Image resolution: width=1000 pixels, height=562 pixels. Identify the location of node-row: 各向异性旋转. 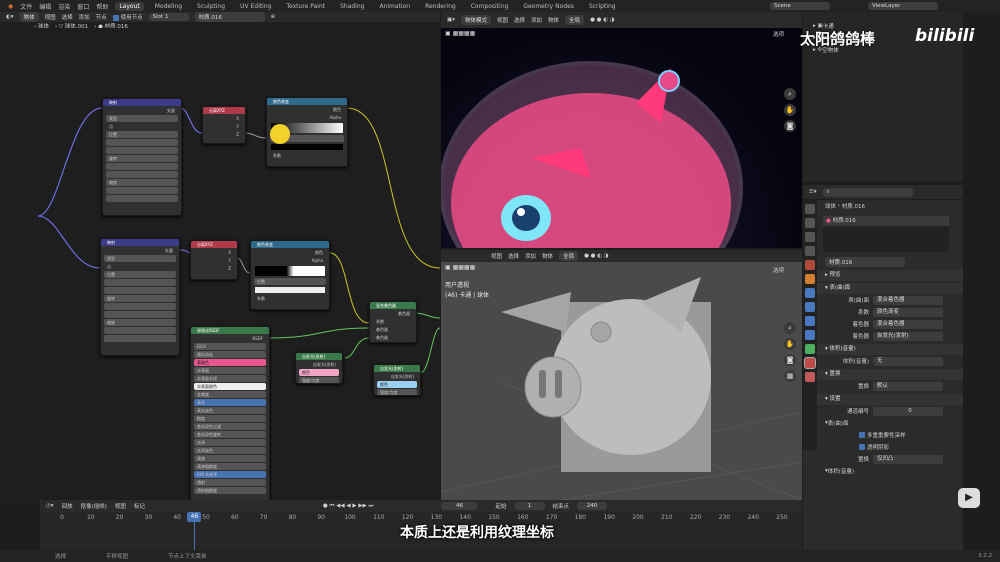
(230, 434).